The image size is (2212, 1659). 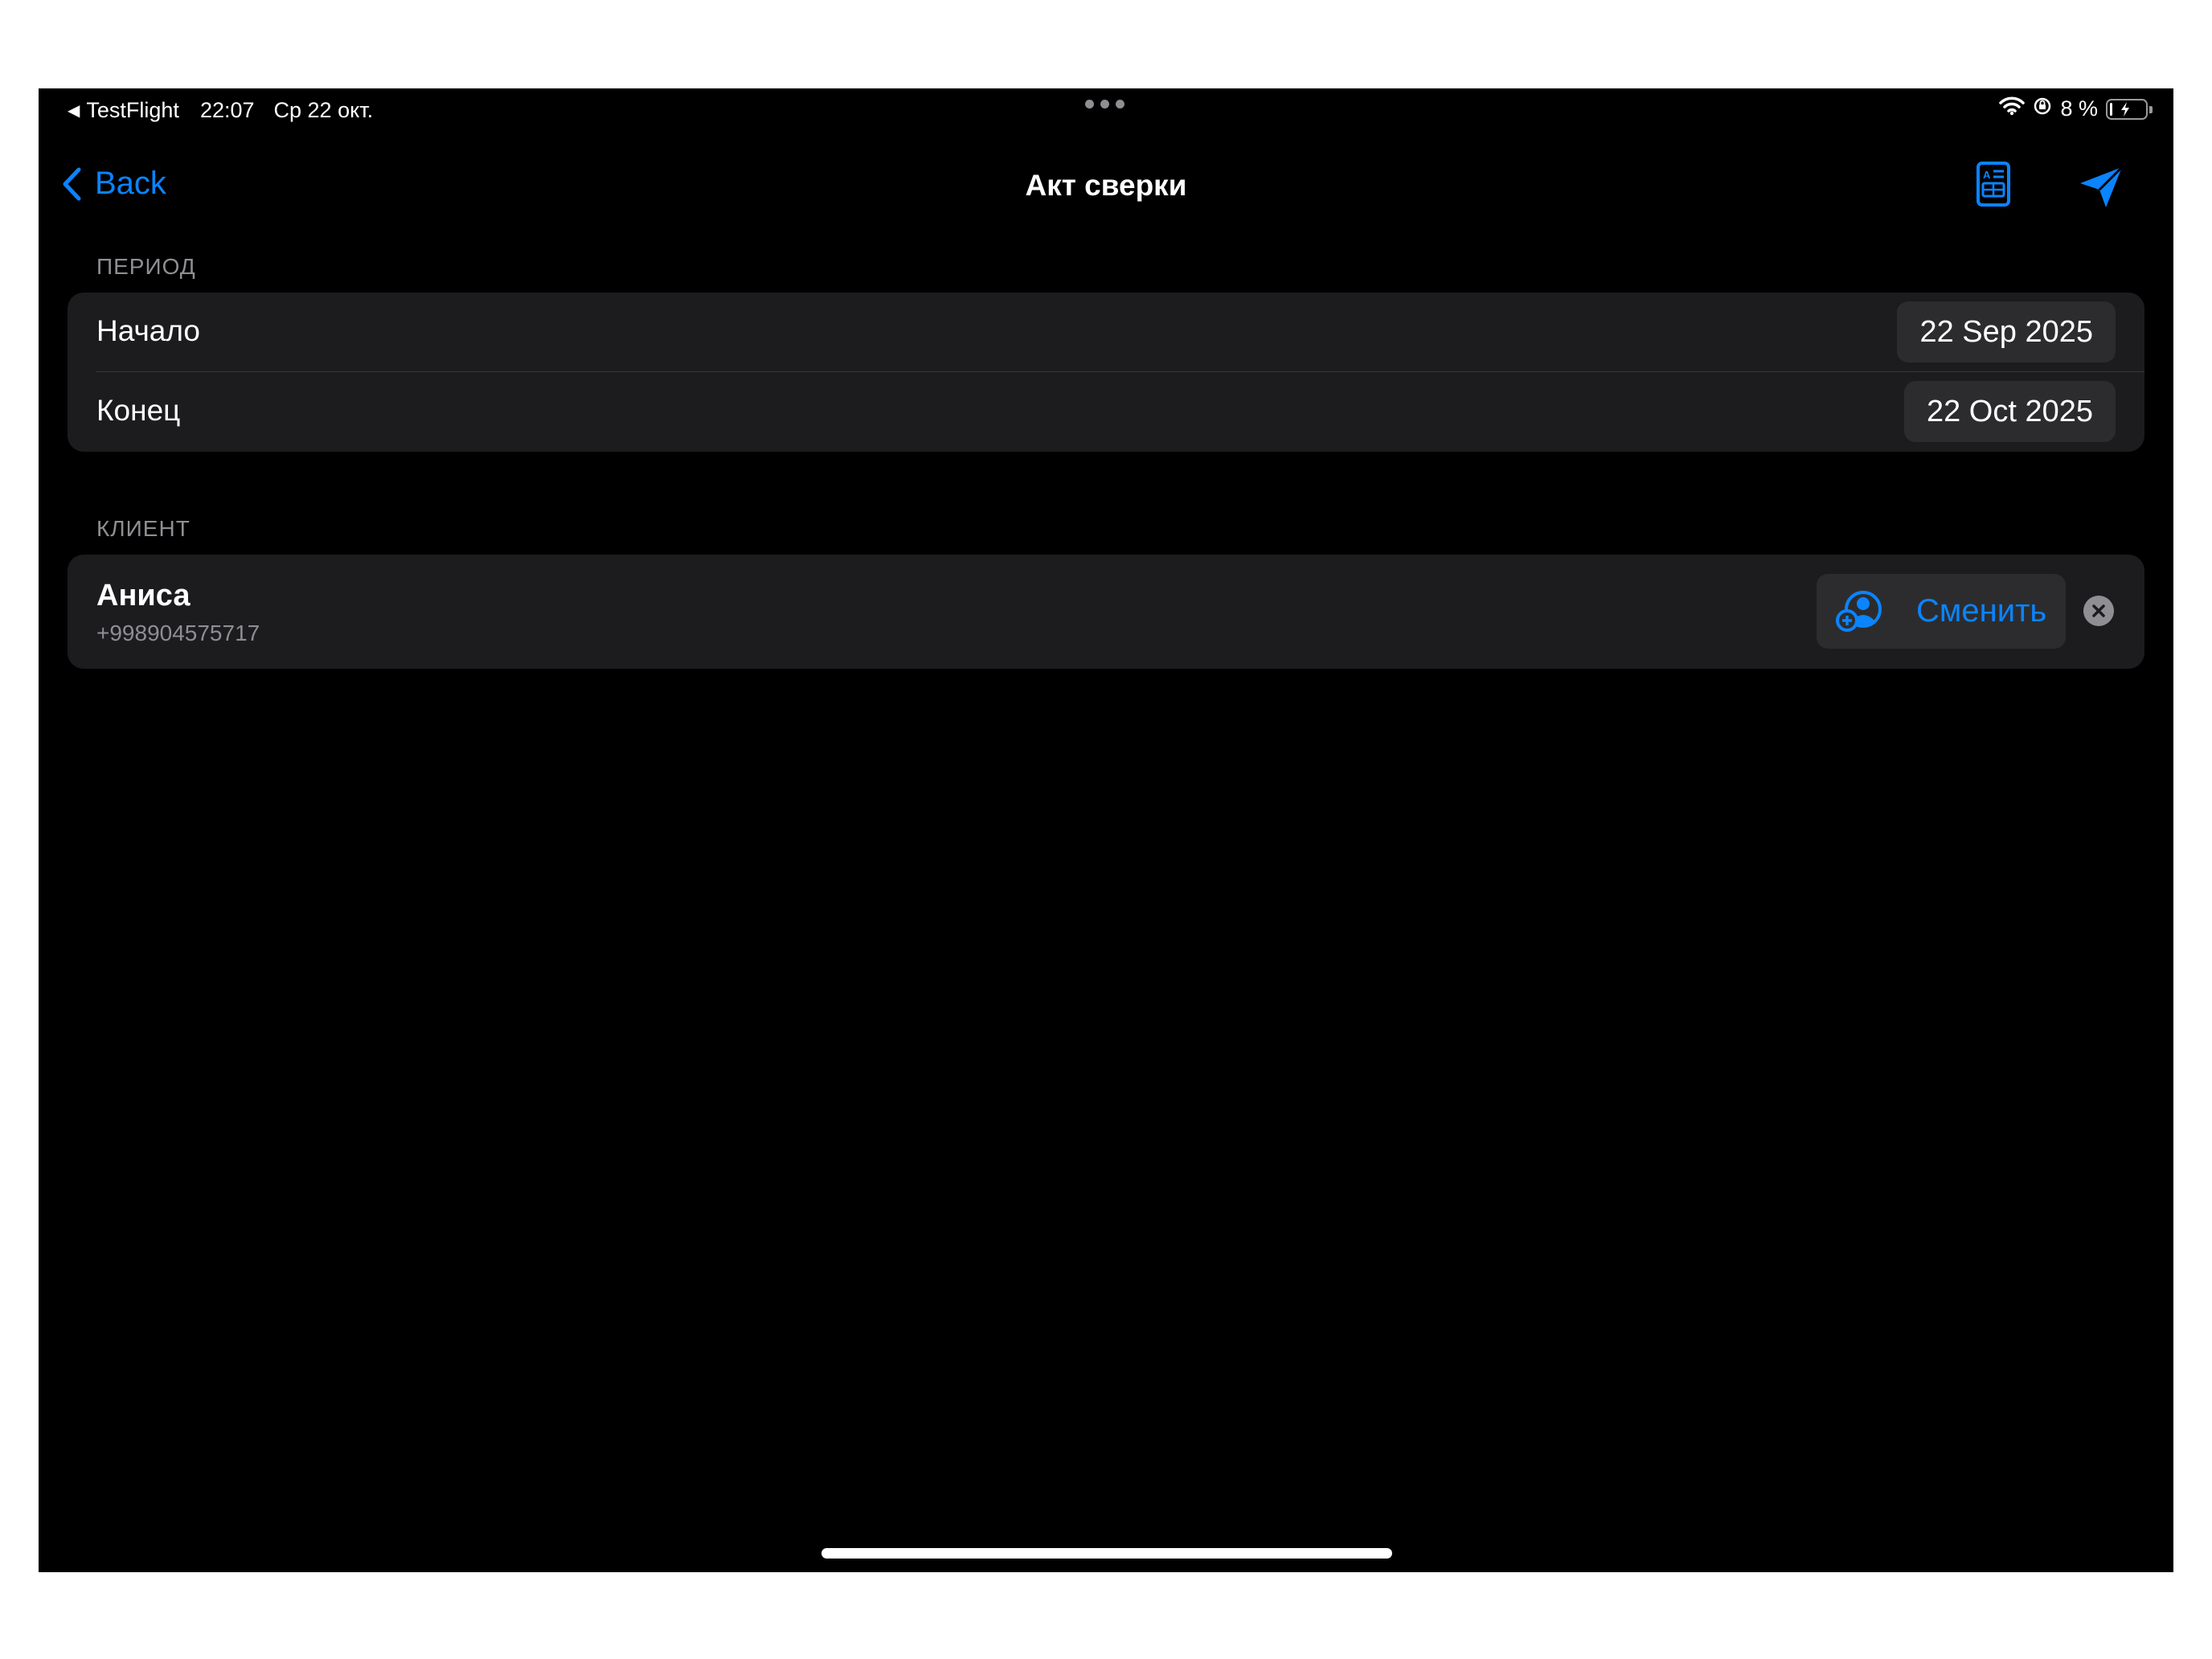 What do you see at coordinates (1106, 612) in the screenshot?
I see `client-card: Аниса +998904575717 Сменить` at bounding box center [1106, 612].